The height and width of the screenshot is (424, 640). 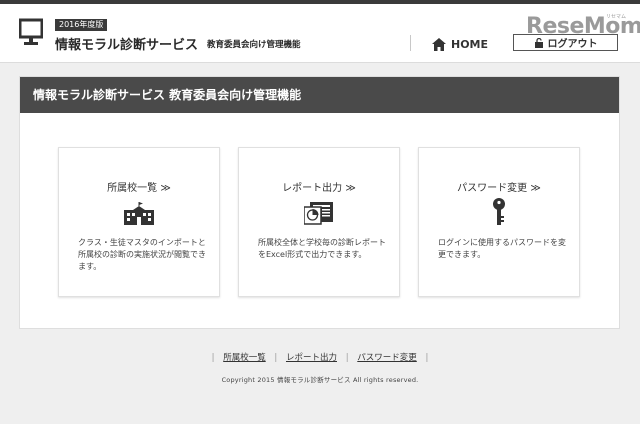 What do you see at coordinates (139, 188) in the screenshot?
I see `card-title: 所属校一覧 ≫` at bounding box center [139, 188].